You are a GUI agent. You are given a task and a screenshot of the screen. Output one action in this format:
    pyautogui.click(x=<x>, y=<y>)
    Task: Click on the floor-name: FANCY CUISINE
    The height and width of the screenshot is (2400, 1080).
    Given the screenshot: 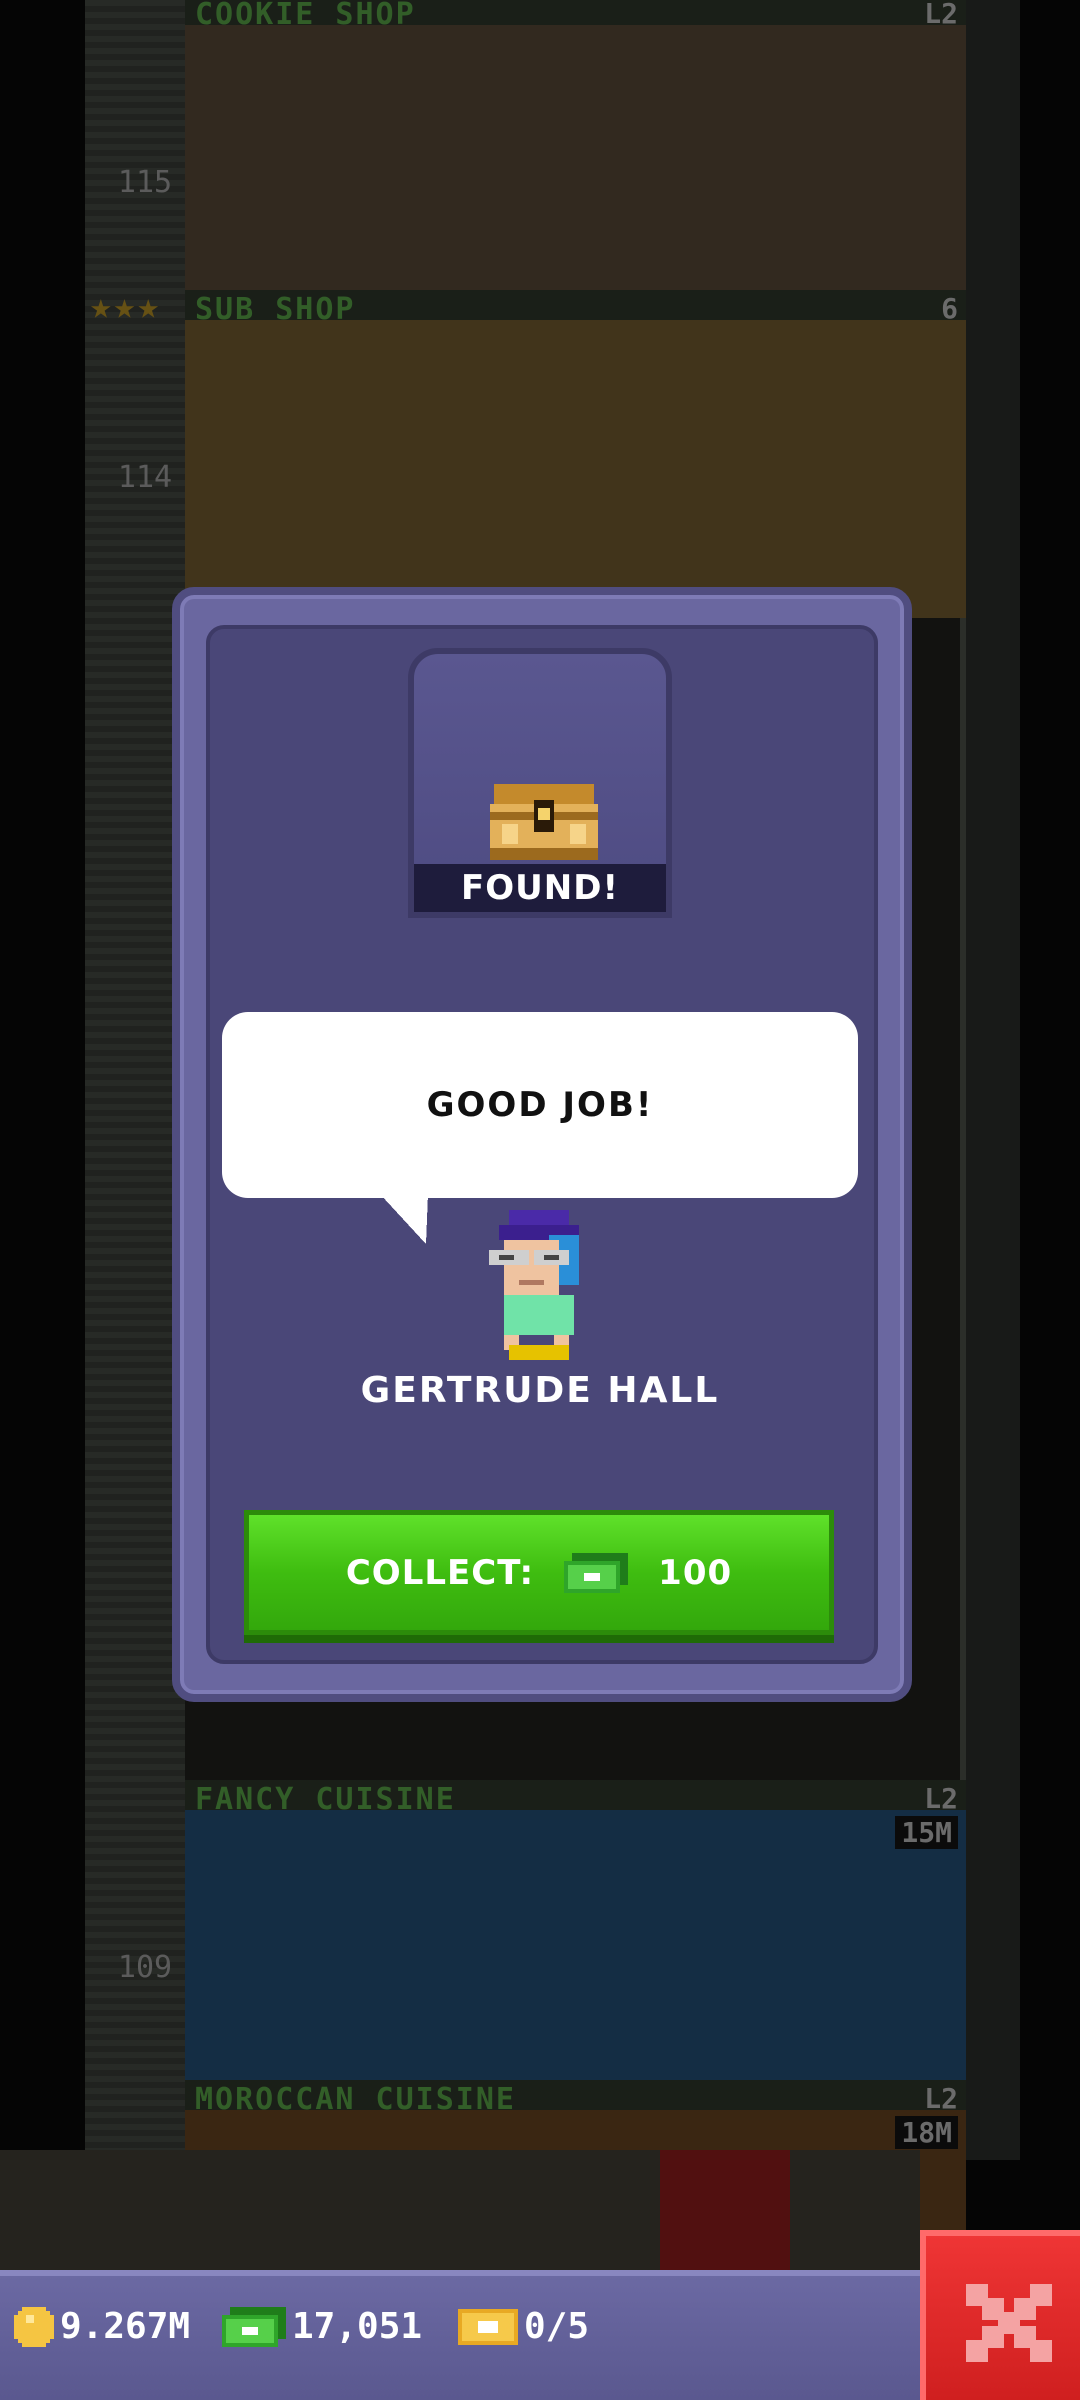 What is the action you would take?
    pyautogui.click(x=325, y=1799)
    